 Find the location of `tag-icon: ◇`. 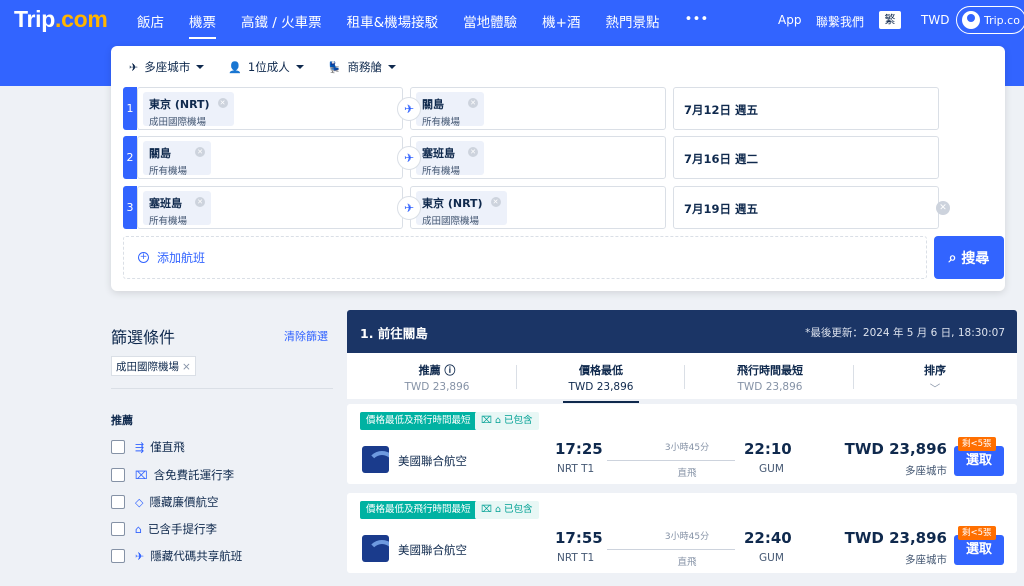

tag-icon: ◇ is located at coordinates (139, 502).